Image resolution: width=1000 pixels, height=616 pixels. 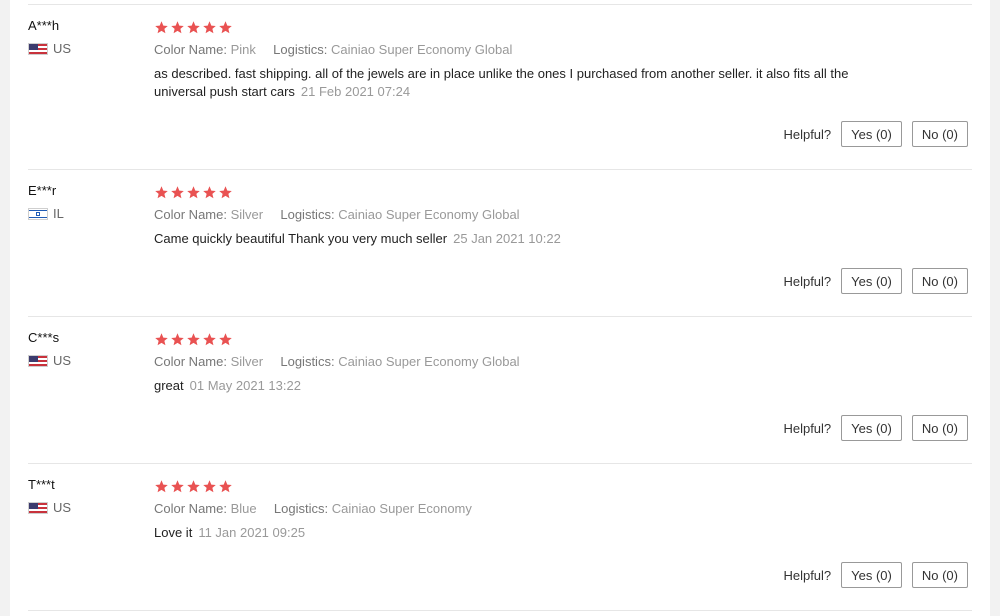 What do you see at coordinates (355, 91) in the screenshot?
I see `review-date: 21 Feb 2021 07:24` at bounding box center [355, 91].